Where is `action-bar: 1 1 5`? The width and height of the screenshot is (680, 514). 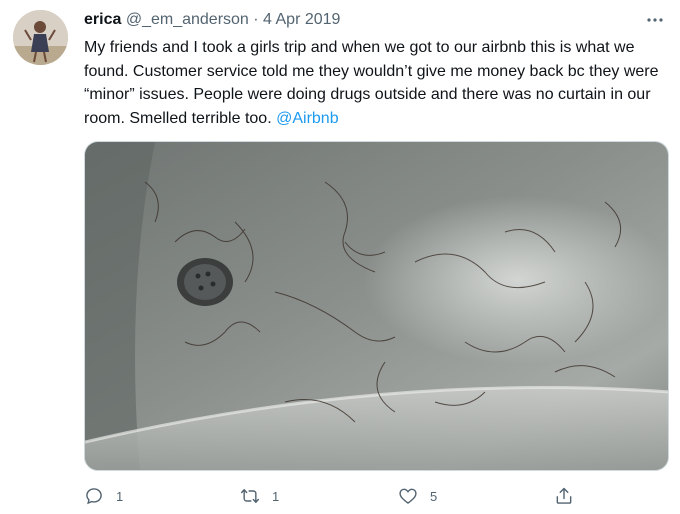
action-bar: 1 1 5 is located at coordinates (334, 496).